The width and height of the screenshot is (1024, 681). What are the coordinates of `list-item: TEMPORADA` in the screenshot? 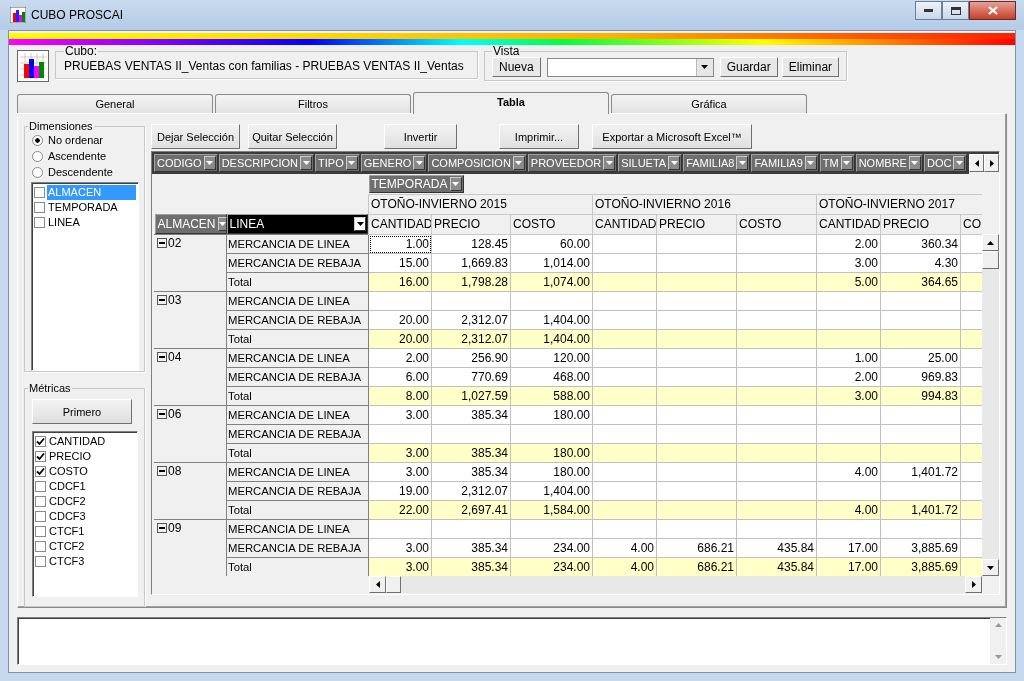 It's located at (83, 207).